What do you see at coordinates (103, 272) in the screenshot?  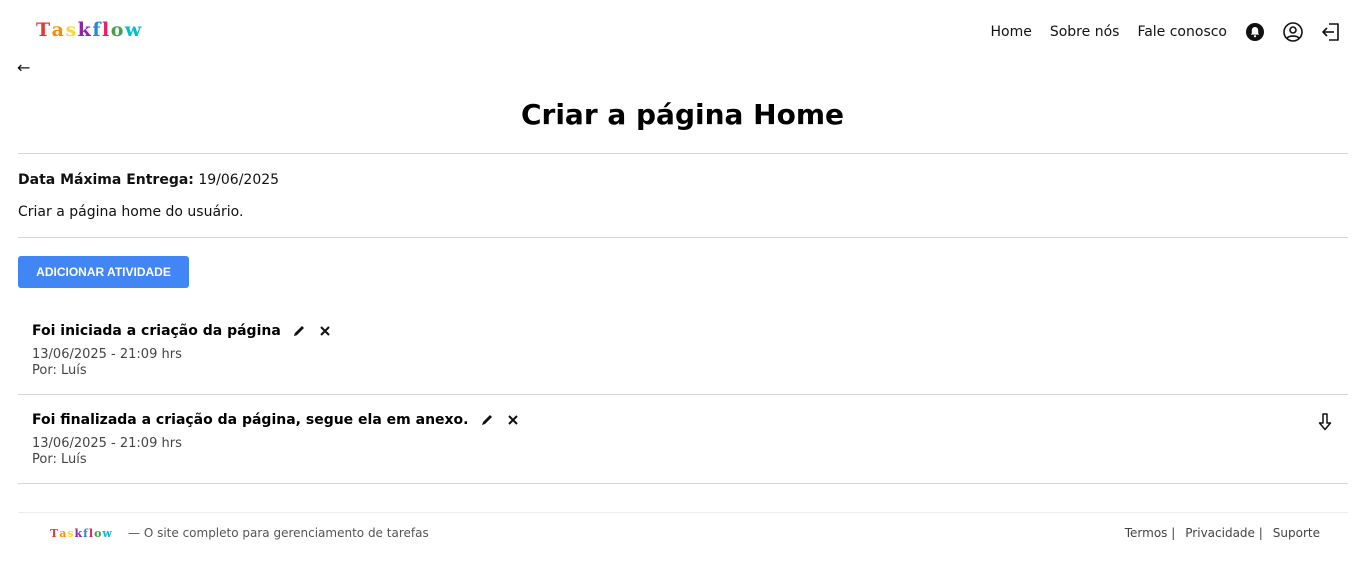 I see `add-activity-button: ADICIONAR ATIVIDADE` at bounding box center [103, 272].